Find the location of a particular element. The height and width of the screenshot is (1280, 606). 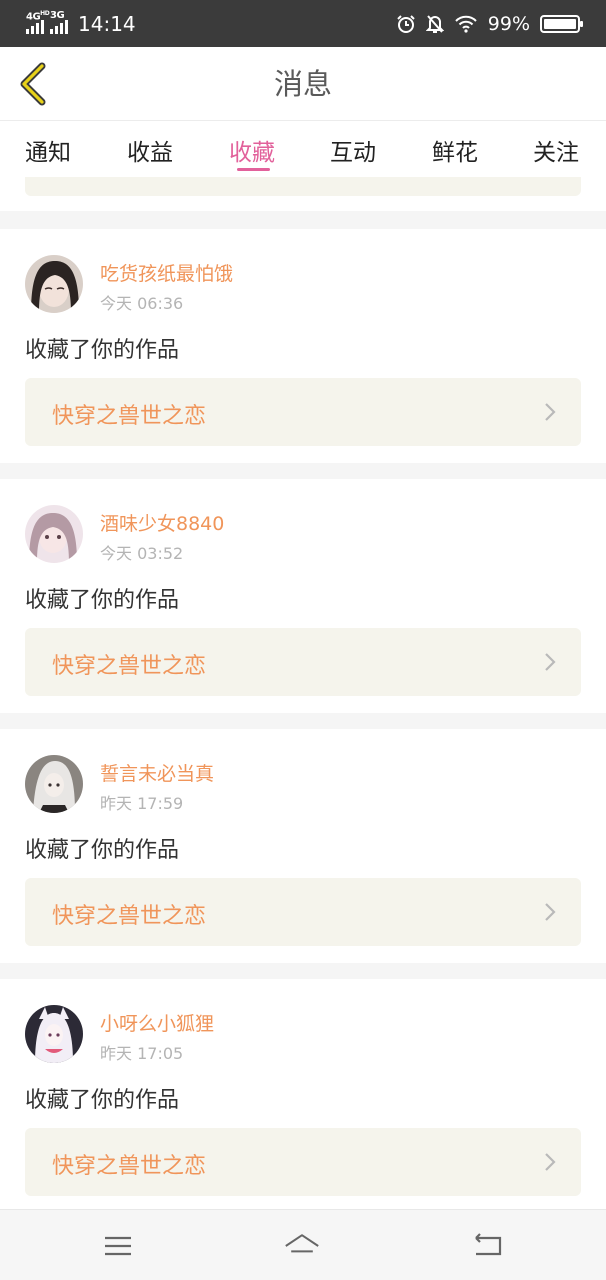

wifi-icon is located at coordinates (466, 24).